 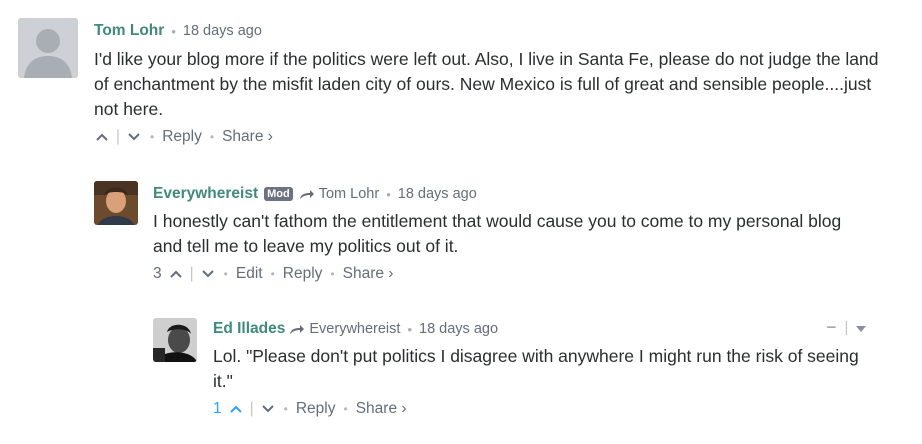 What do you see at coordinates (217, 408) in the screenshot?
I see `vote-count: 1` at bounding box center [217, 408].